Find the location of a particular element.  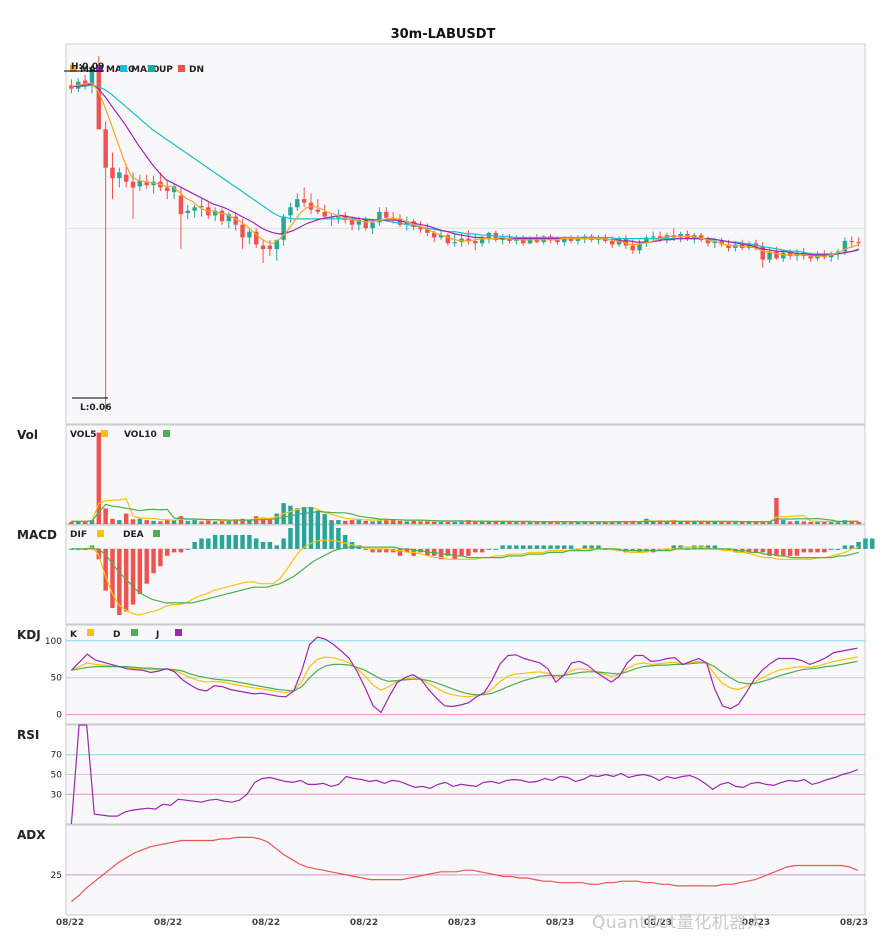

vol-label: Vol is located at coordinates (27, 435).